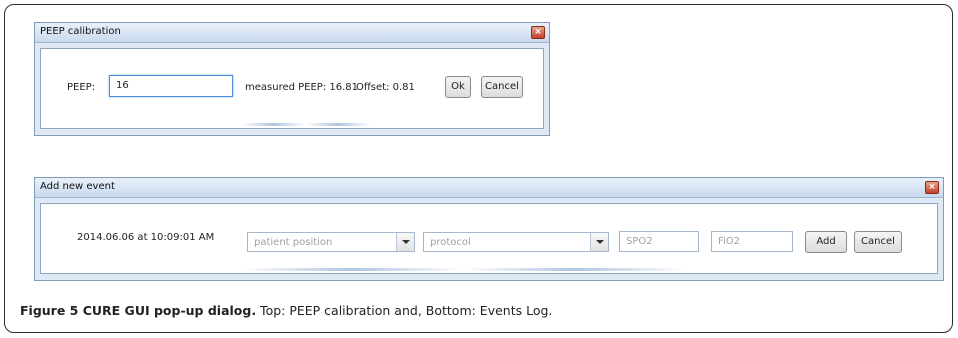 The height and width of the screenshot is (338, 958). I want to click on spo2-input: SPO2, so click(659, 241).